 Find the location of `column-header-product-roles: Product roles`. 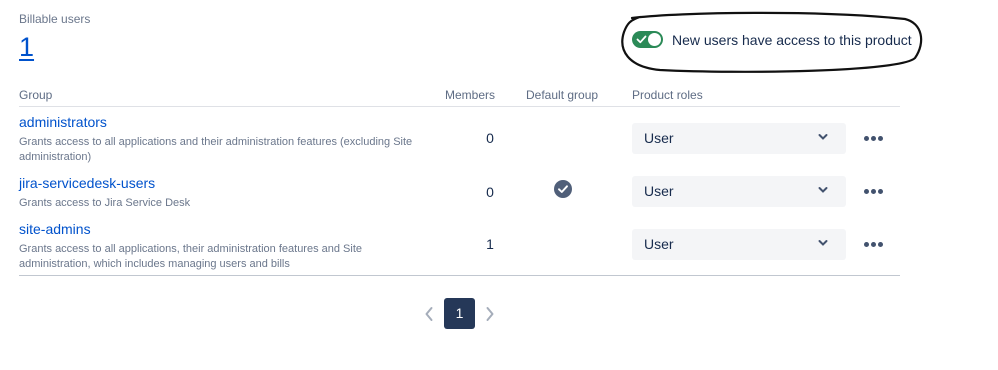

column-header-product-roles: Product roles is located at coordinates (667, 95).